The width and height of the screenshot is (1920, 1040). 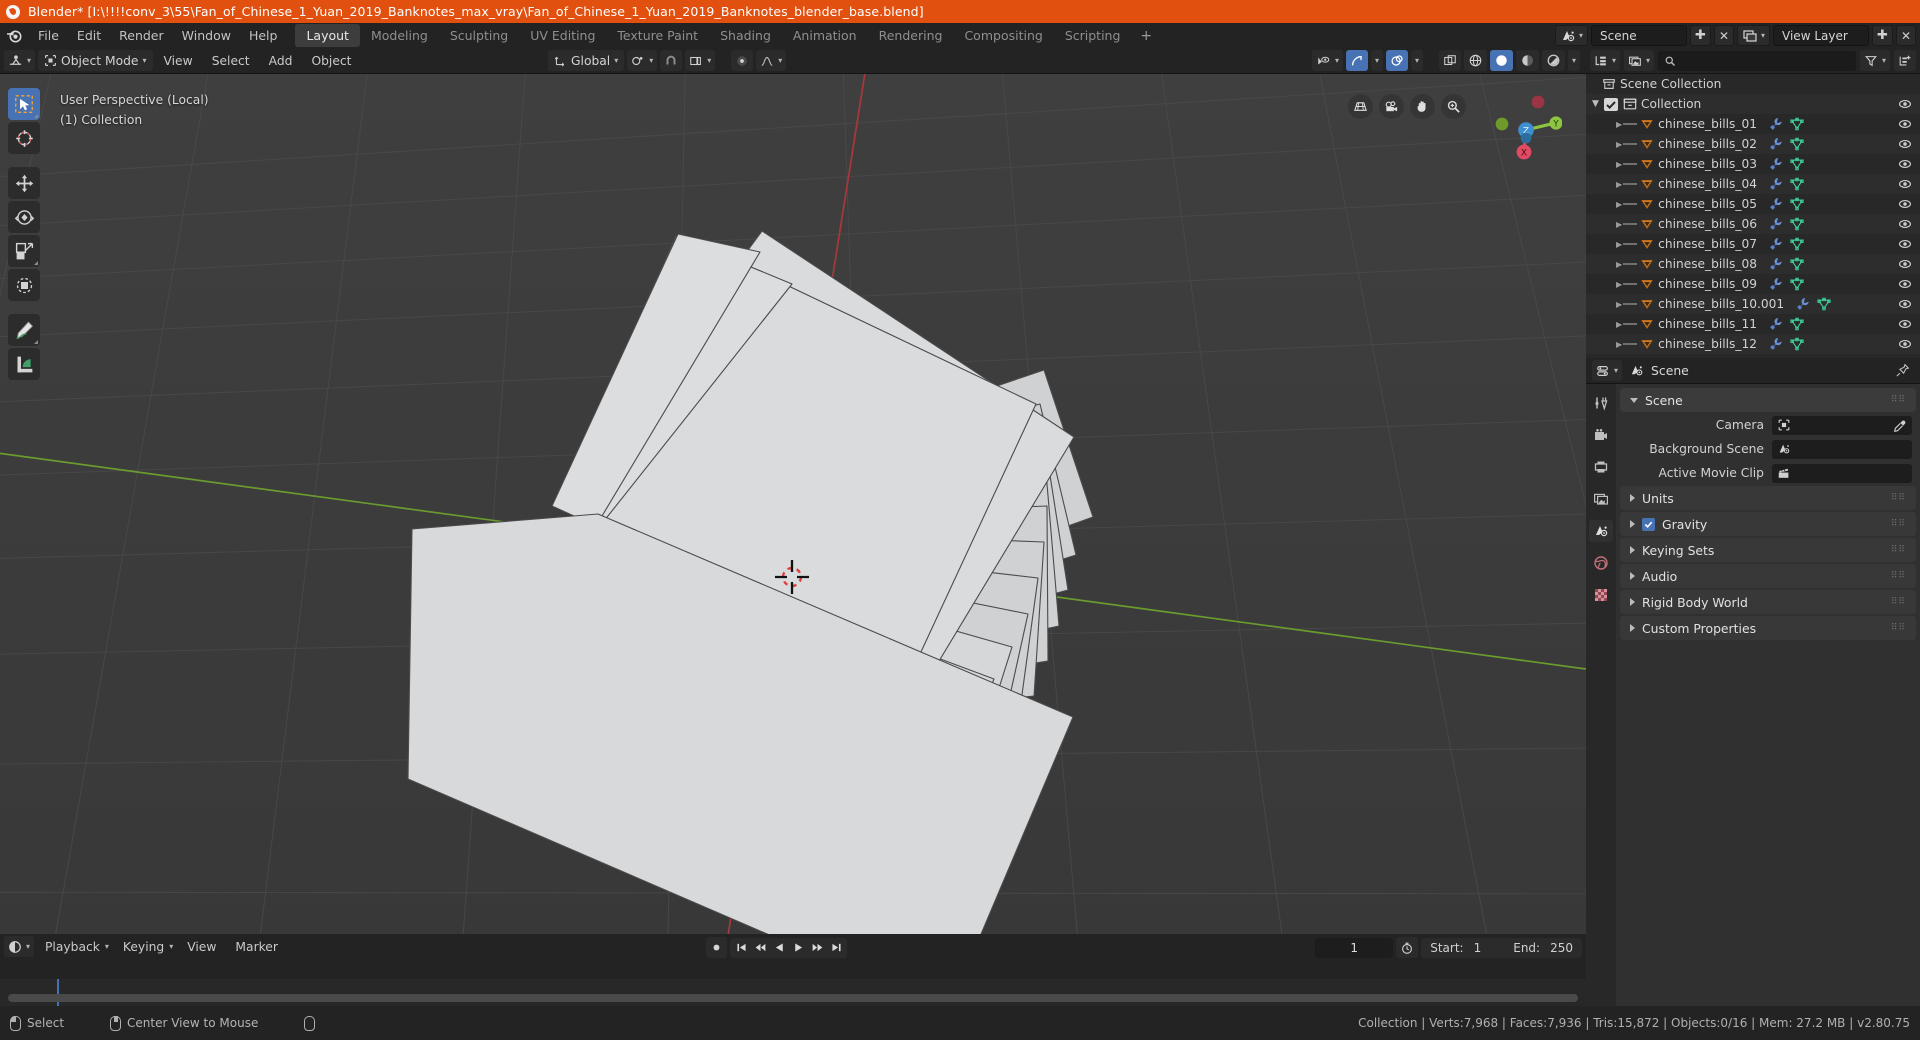 What do you see at coordinates (48, 35) in the screenshot?
I see `menu-file: File` at bounding box center [48, 35].